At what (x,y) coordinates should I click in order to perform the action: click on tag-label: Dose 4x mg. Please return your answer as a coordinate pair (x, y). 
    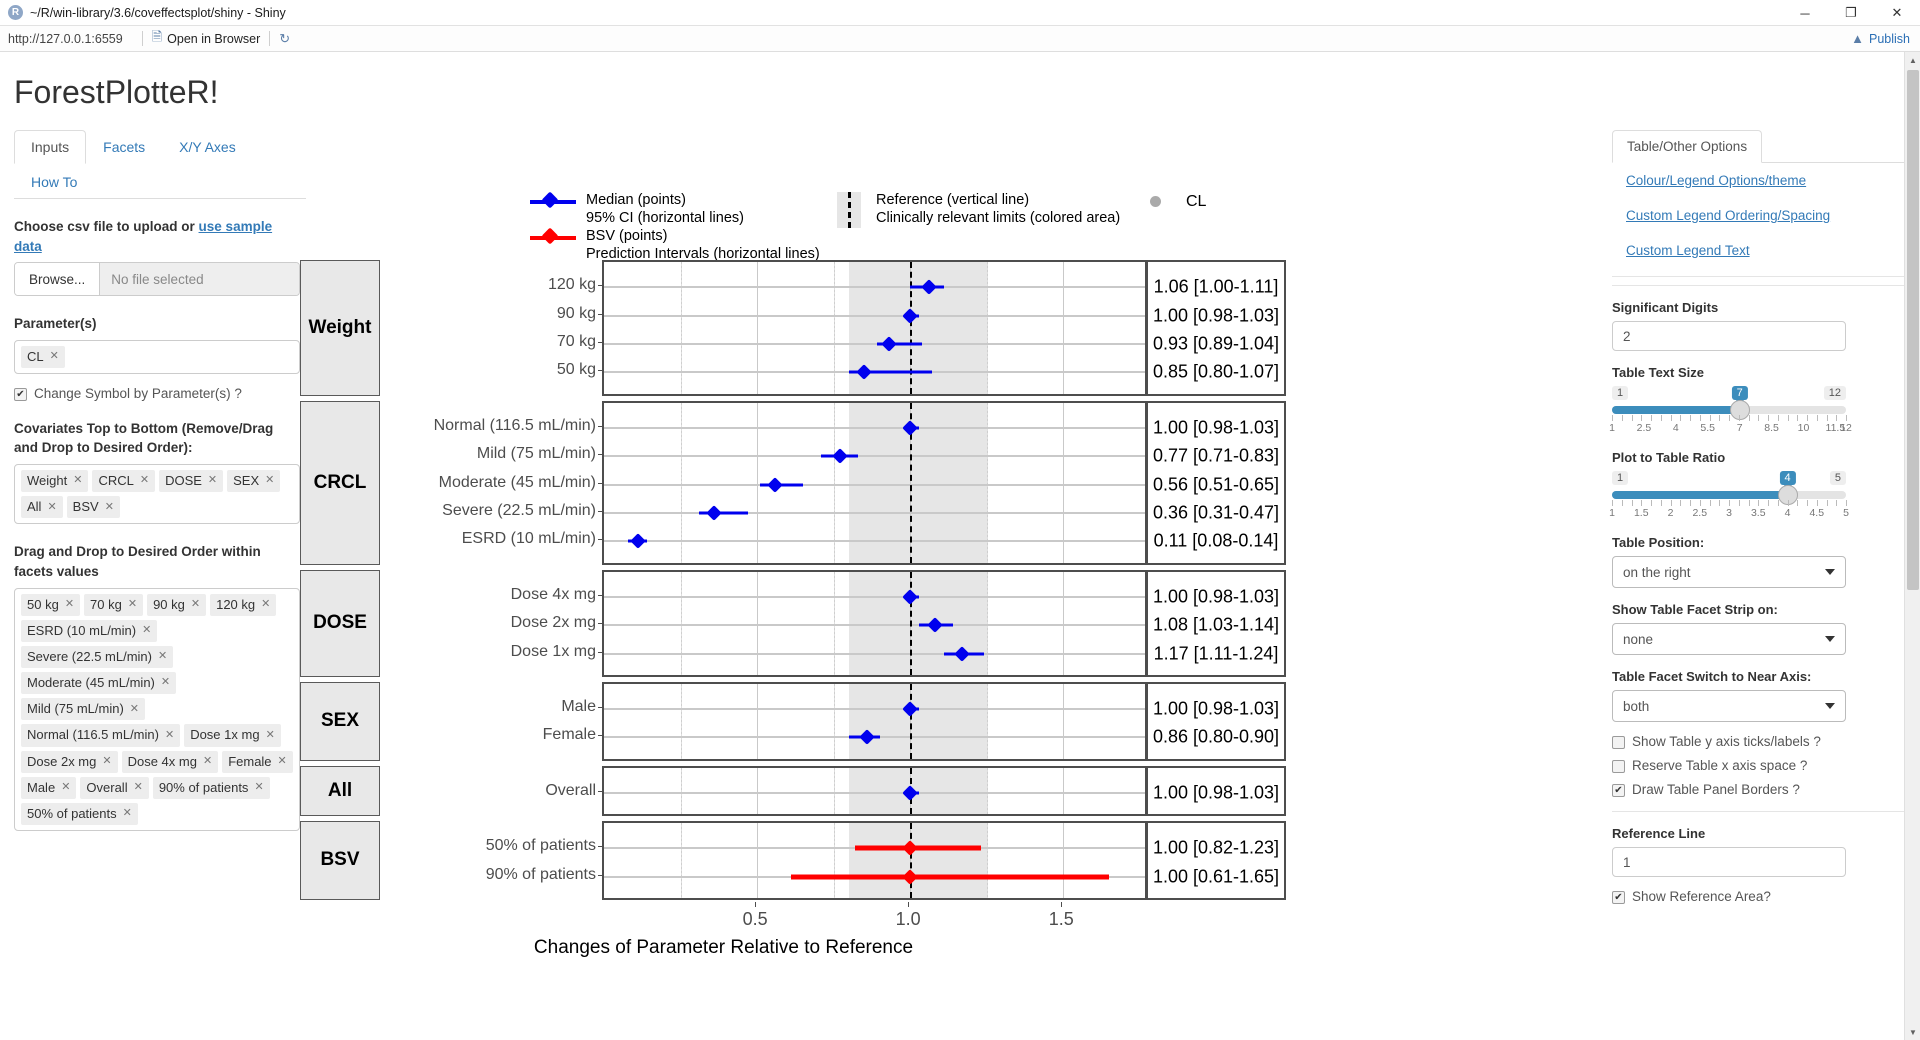
    Looking at the image, I should click on (162, 761).